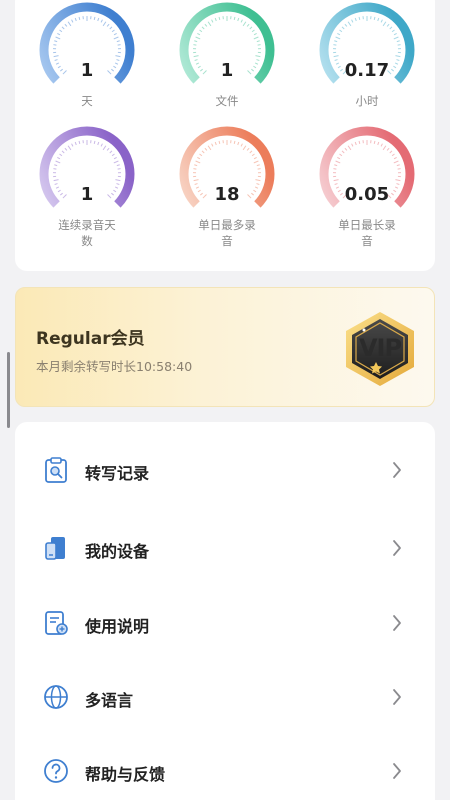  What do you see at coordinates (225, 548) in the screenshot?
I see `menu-item-my-devices: 我的设备` at bounding box center [225, 548].